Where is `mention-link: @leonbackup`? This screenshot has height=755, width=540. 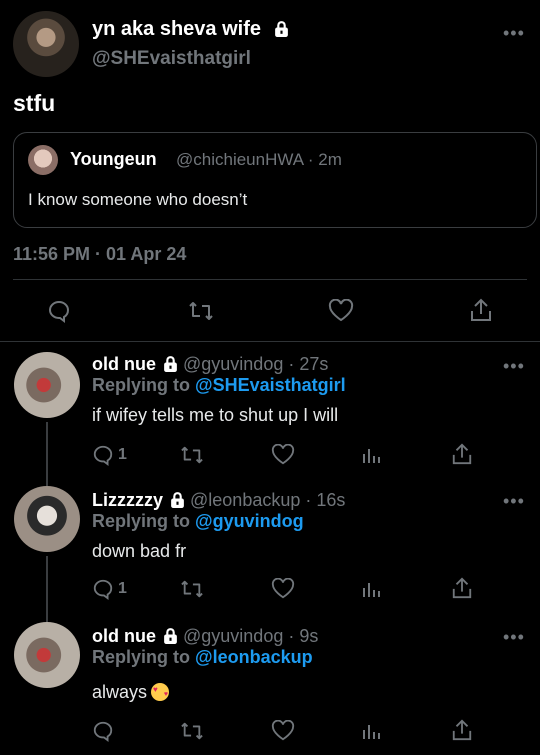 mention-link: @leonbackup is located at coordinates (254, 657).